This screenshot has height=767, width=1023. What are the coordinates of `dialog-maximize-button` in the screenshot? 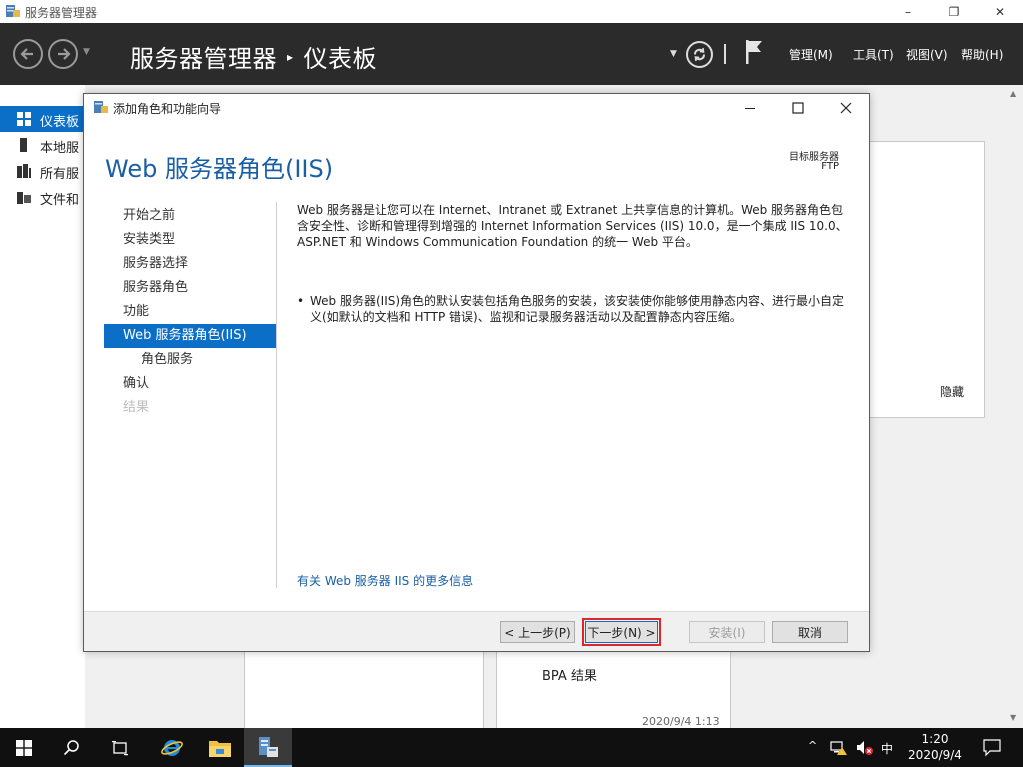 It's located at (798, 107).